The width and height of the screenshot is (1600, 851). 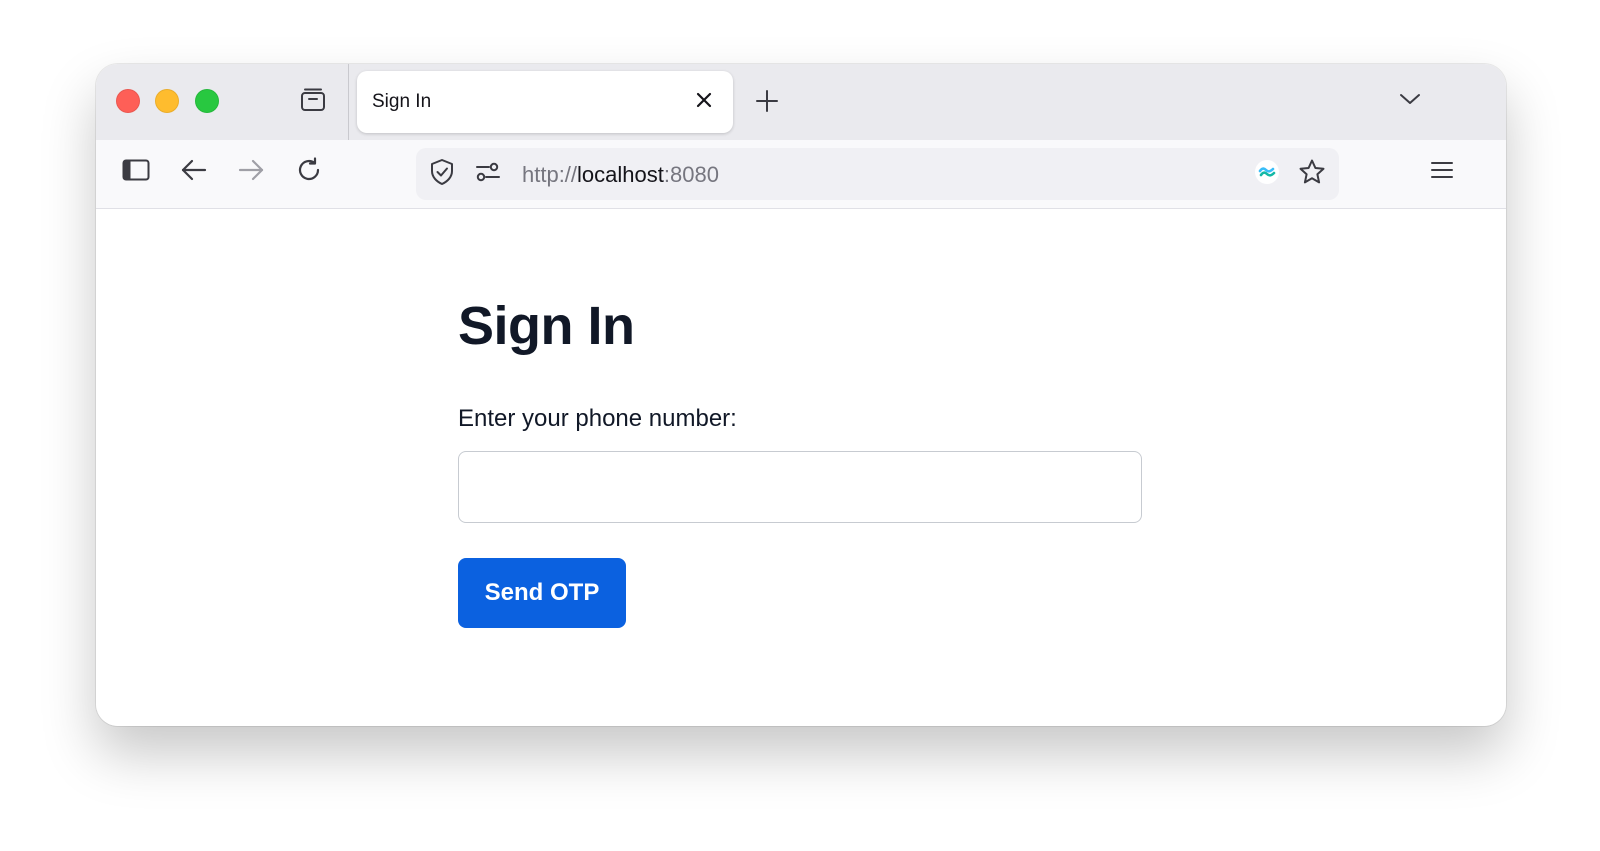 I want to click on bookmark-button, so click(x=1312, y=174).